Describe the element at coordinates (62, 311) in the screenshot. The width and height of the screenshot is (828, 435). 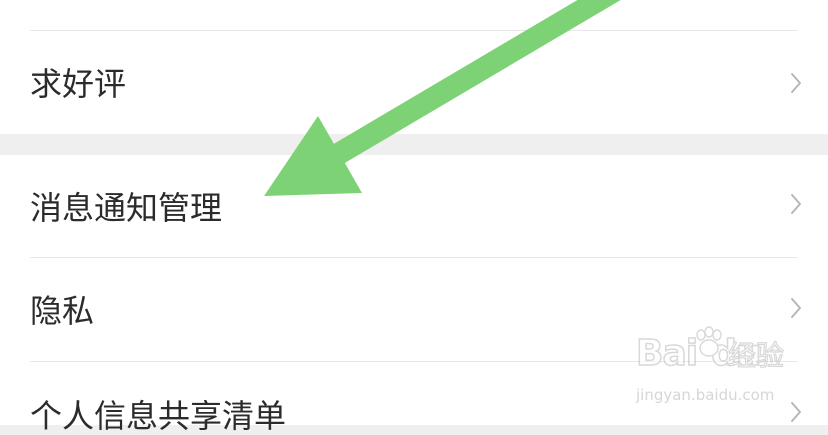
I see `settings-item-label: 隐私` at that location.